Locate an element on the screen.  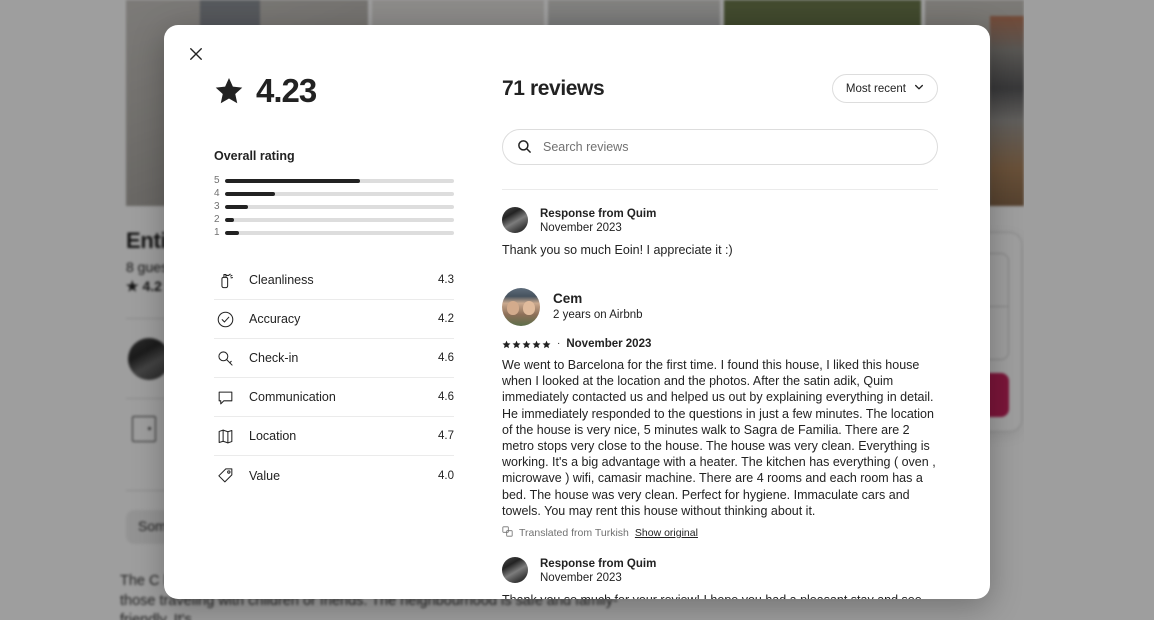
rating-bar-row: 2 is located at coordinates (334, 219).